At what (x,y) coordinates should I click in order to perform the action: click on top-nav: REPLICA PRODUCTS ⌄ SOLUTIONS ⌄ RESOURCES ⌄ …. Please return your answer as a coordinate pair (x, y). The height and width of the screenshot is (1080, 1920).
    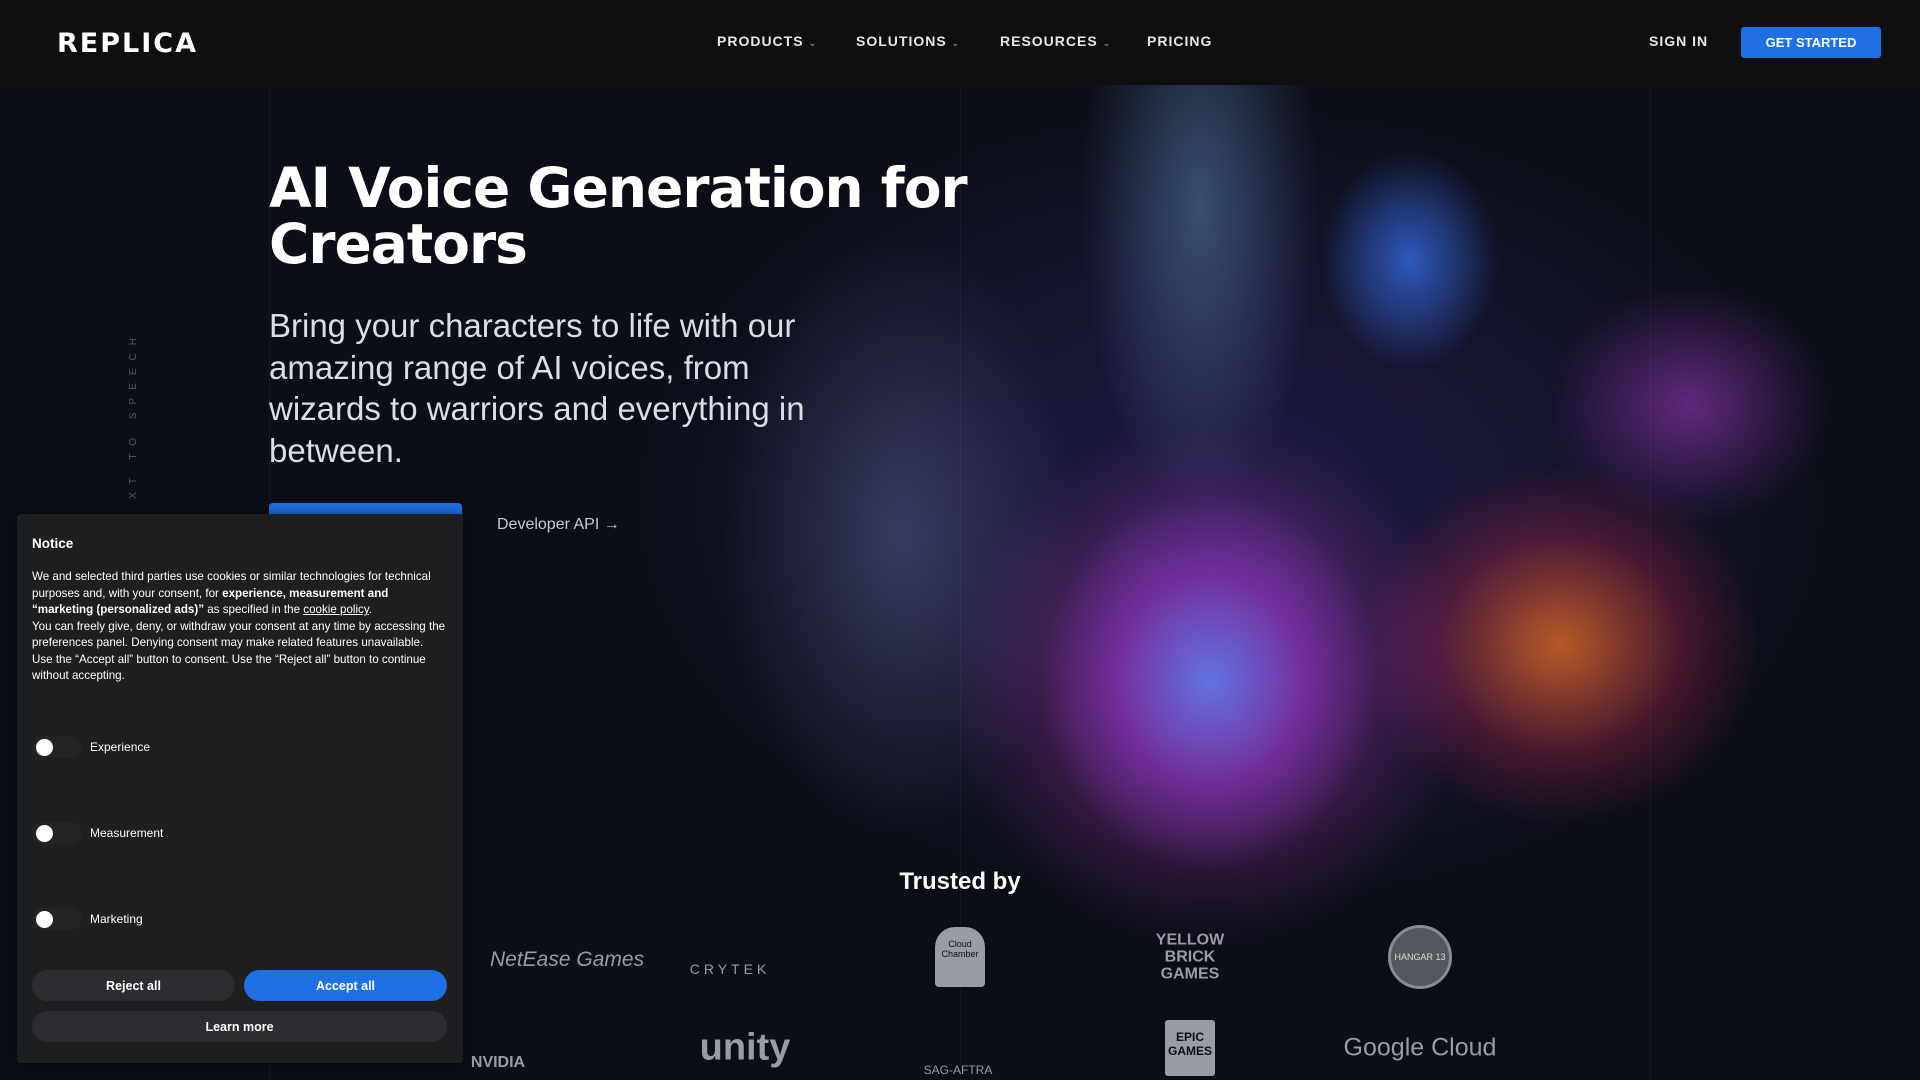
    Looking at the image, I should click on (960, 42).